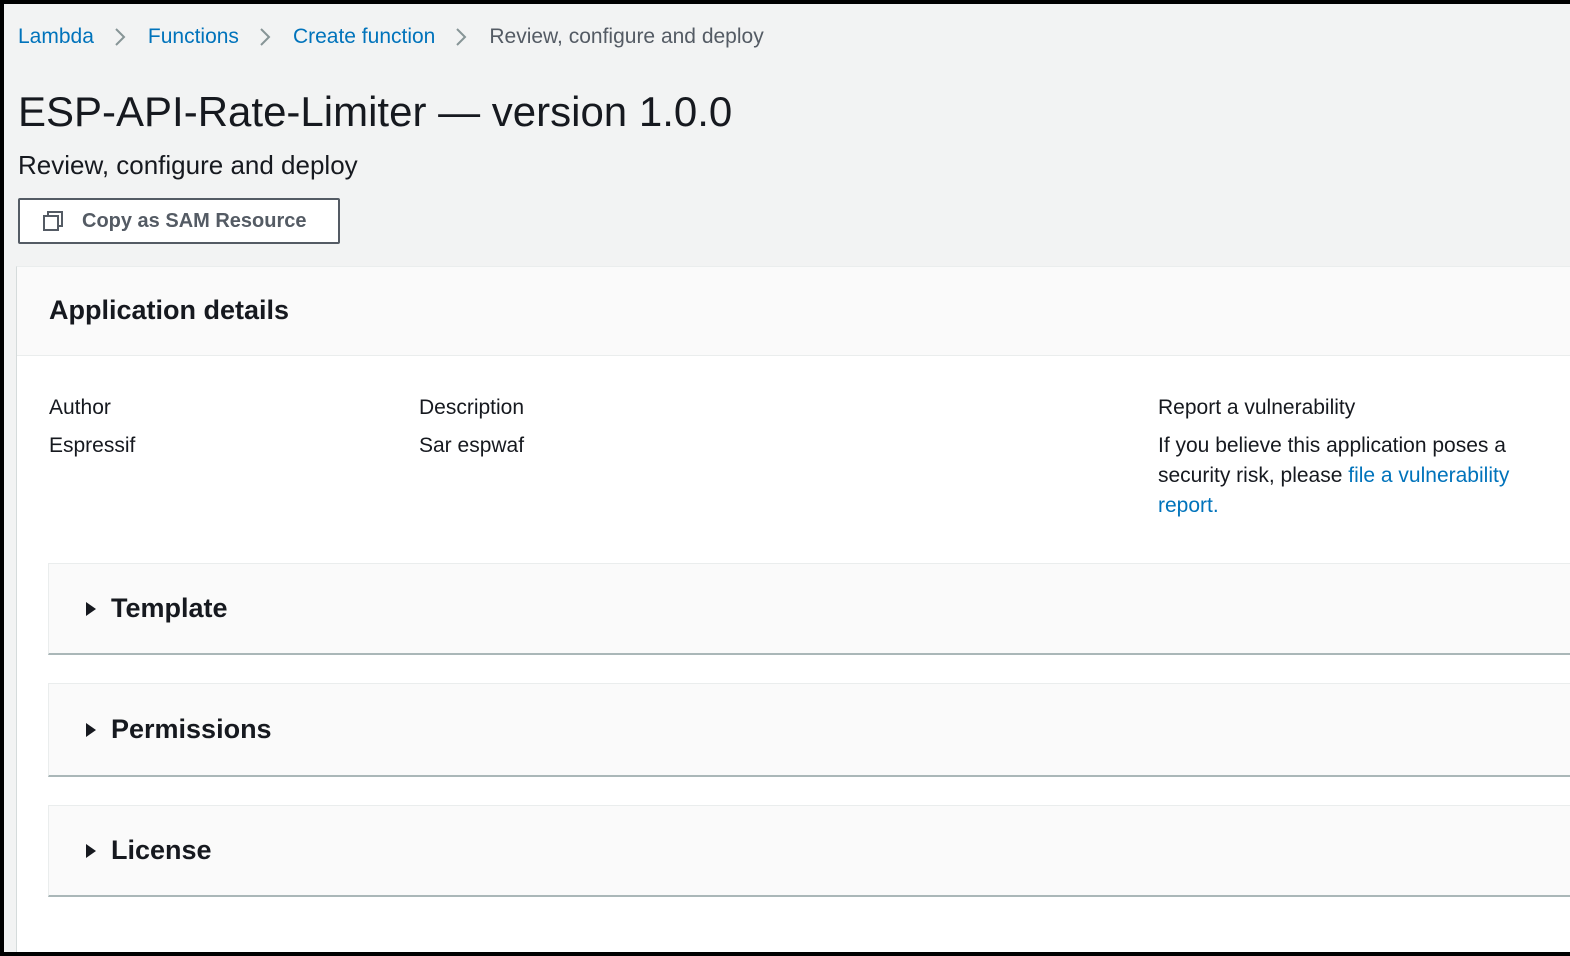 The width and height of the screenshot is (1570, 956). I want to click on license-label: License, so click(161, 850).